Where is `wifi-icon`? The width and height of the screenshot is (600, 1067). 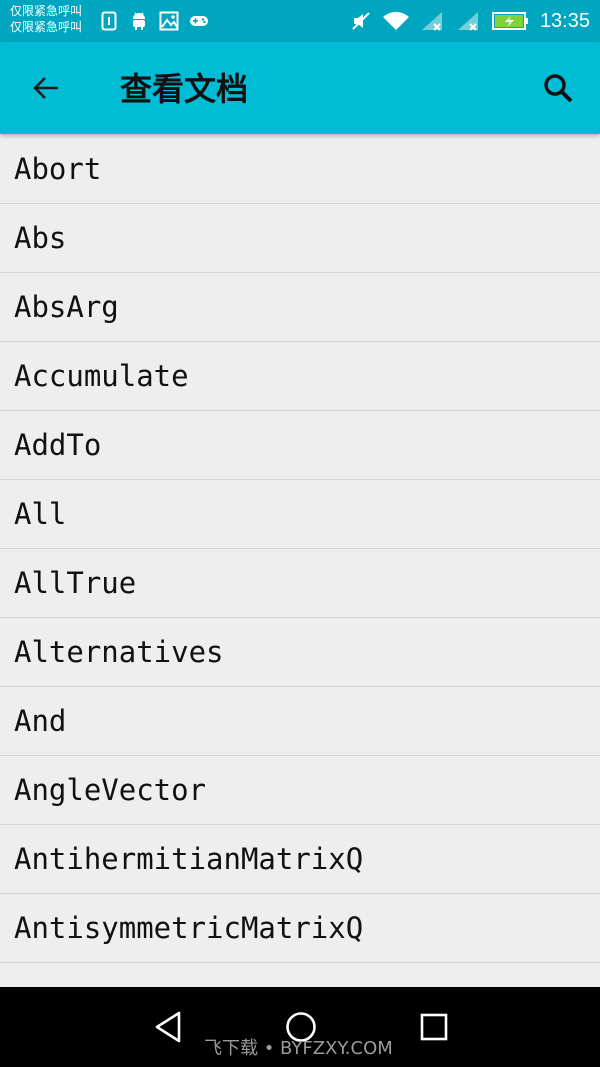 wifi-icon is located at coordinates (396, 21).